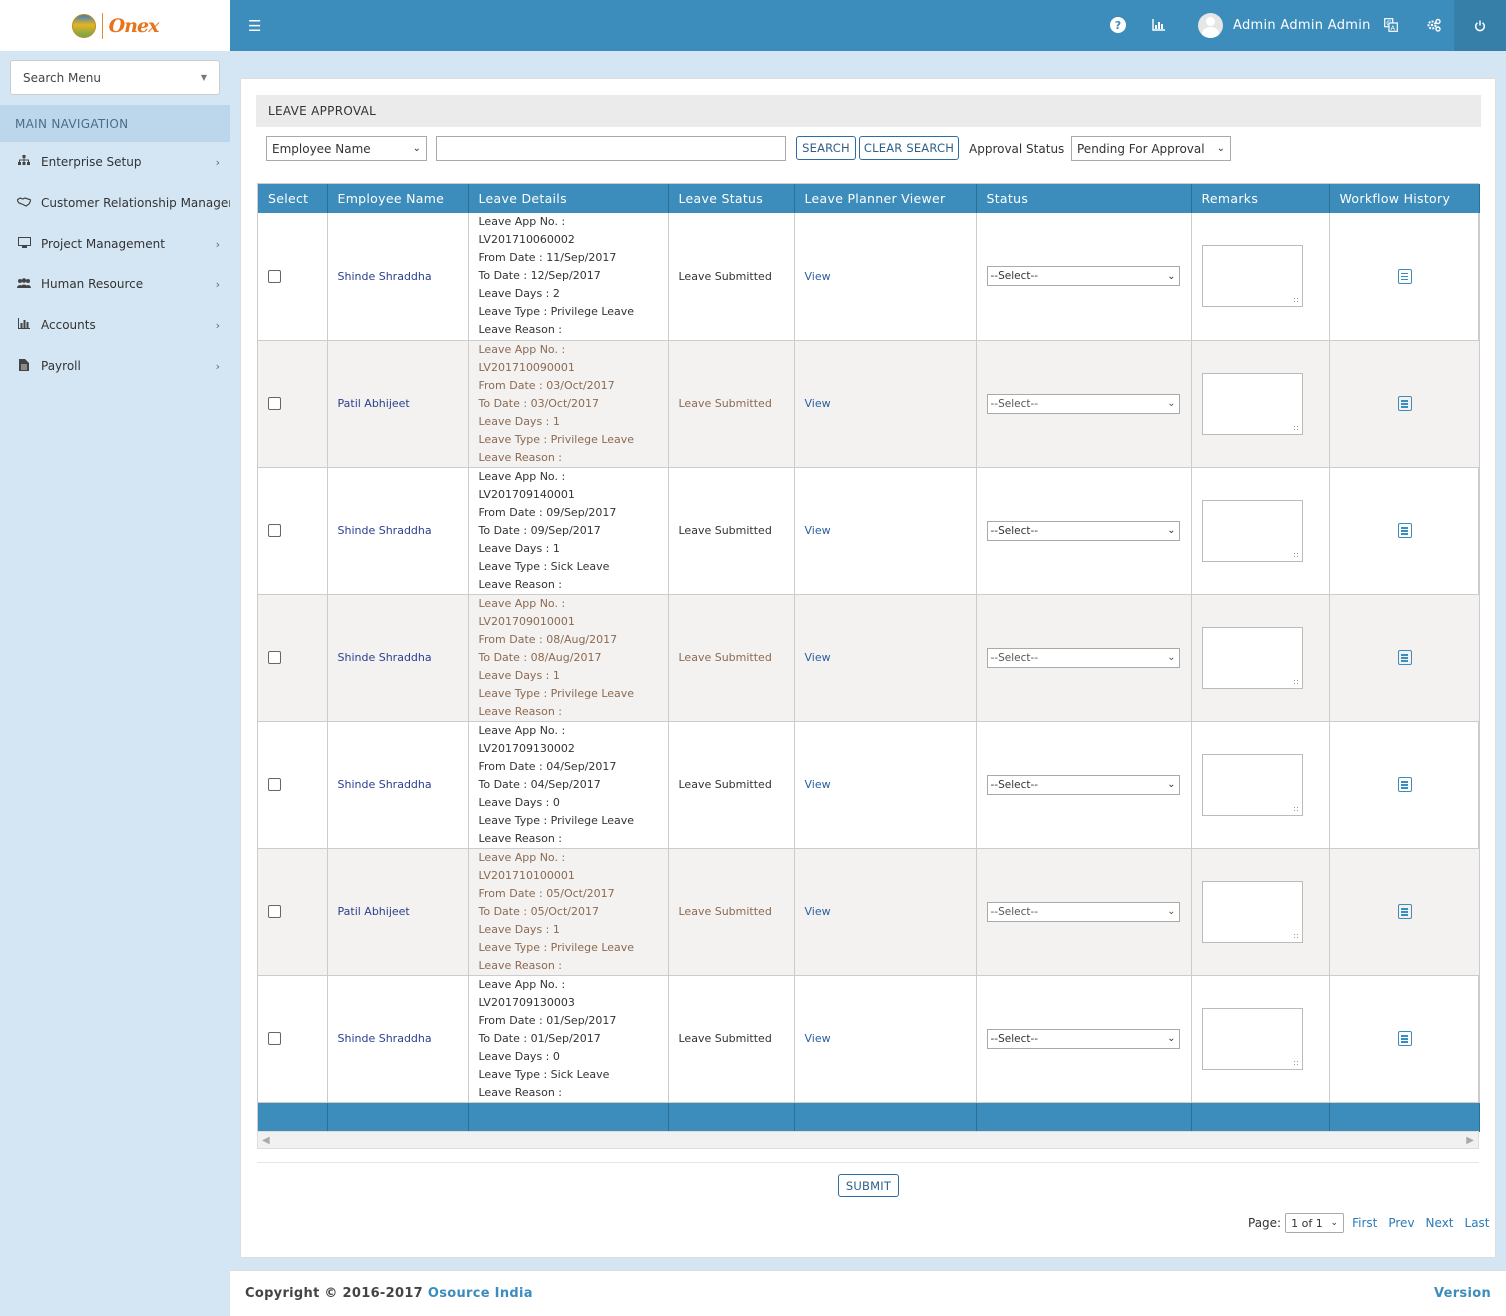 This screenshot has width=1506, height=1316. I want to click on brand-logo: Onex, so click(115, 25).